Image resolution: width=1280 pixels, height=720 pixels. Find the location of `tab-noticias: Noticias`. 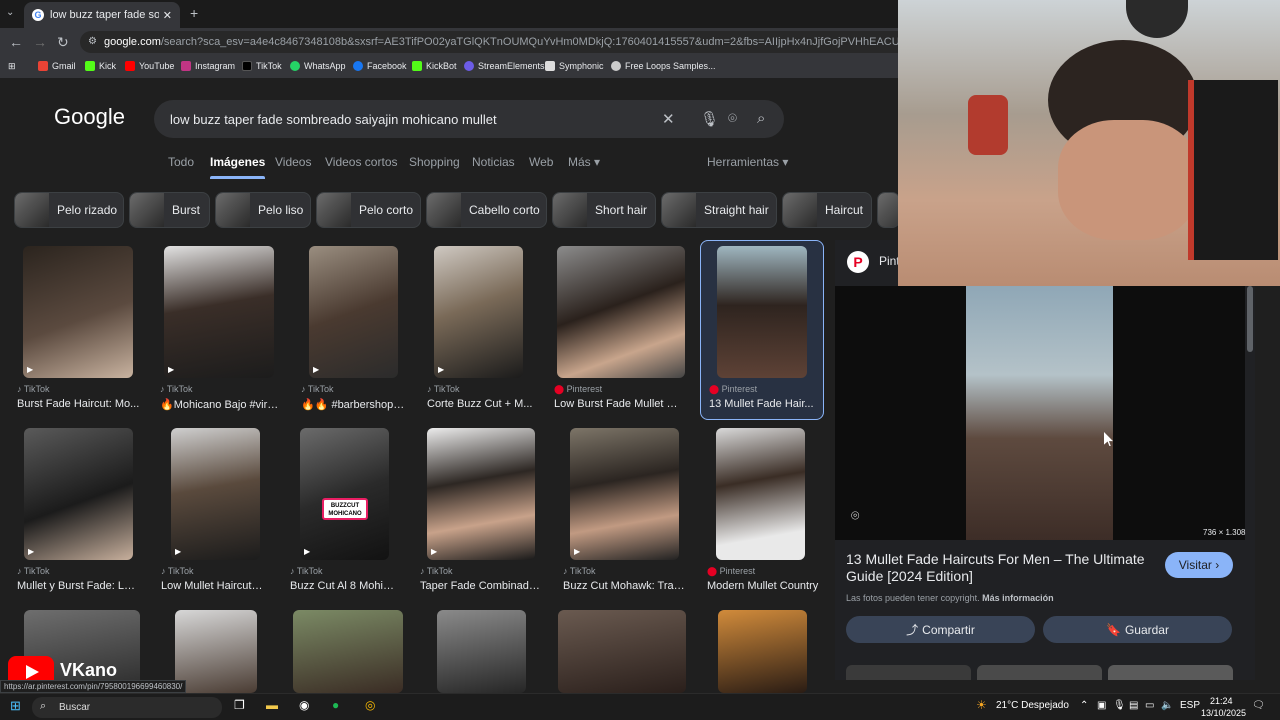

tab-noticias: Noticias is located at coordinates (493, 162).